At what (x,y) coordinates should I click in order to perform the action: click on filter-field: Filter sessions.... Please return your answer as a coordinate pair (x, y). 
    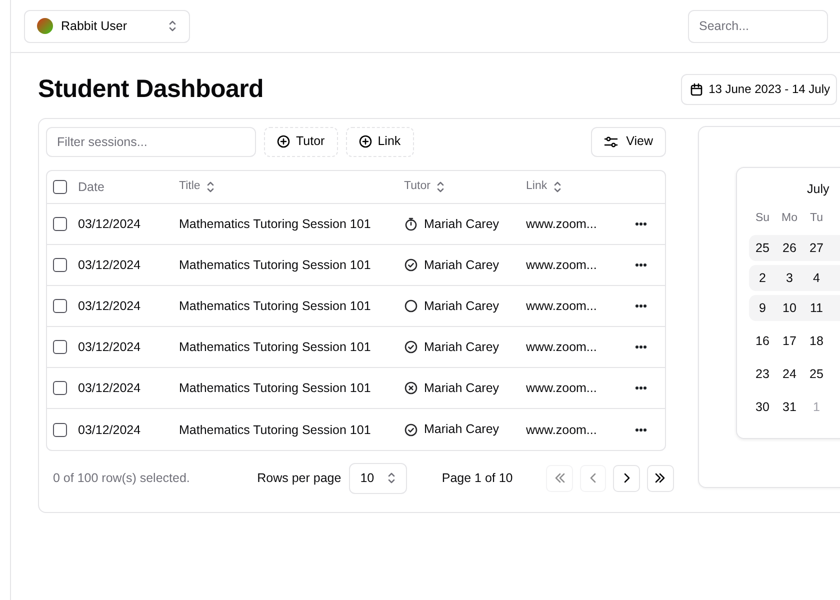
    Looking at the image, I should click on (151, 141).